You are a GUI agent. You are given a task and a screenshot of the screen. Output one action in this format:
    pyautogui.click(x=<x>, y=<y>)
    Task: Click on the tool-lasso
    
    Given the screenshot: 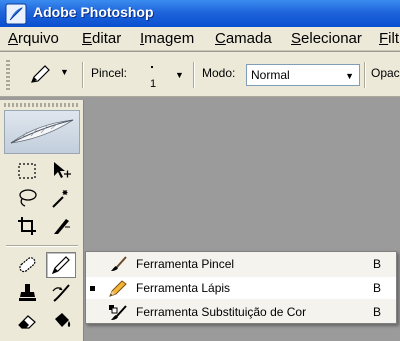 What is the action you would take?
    pyautogui.click(x=27, y=198)
    